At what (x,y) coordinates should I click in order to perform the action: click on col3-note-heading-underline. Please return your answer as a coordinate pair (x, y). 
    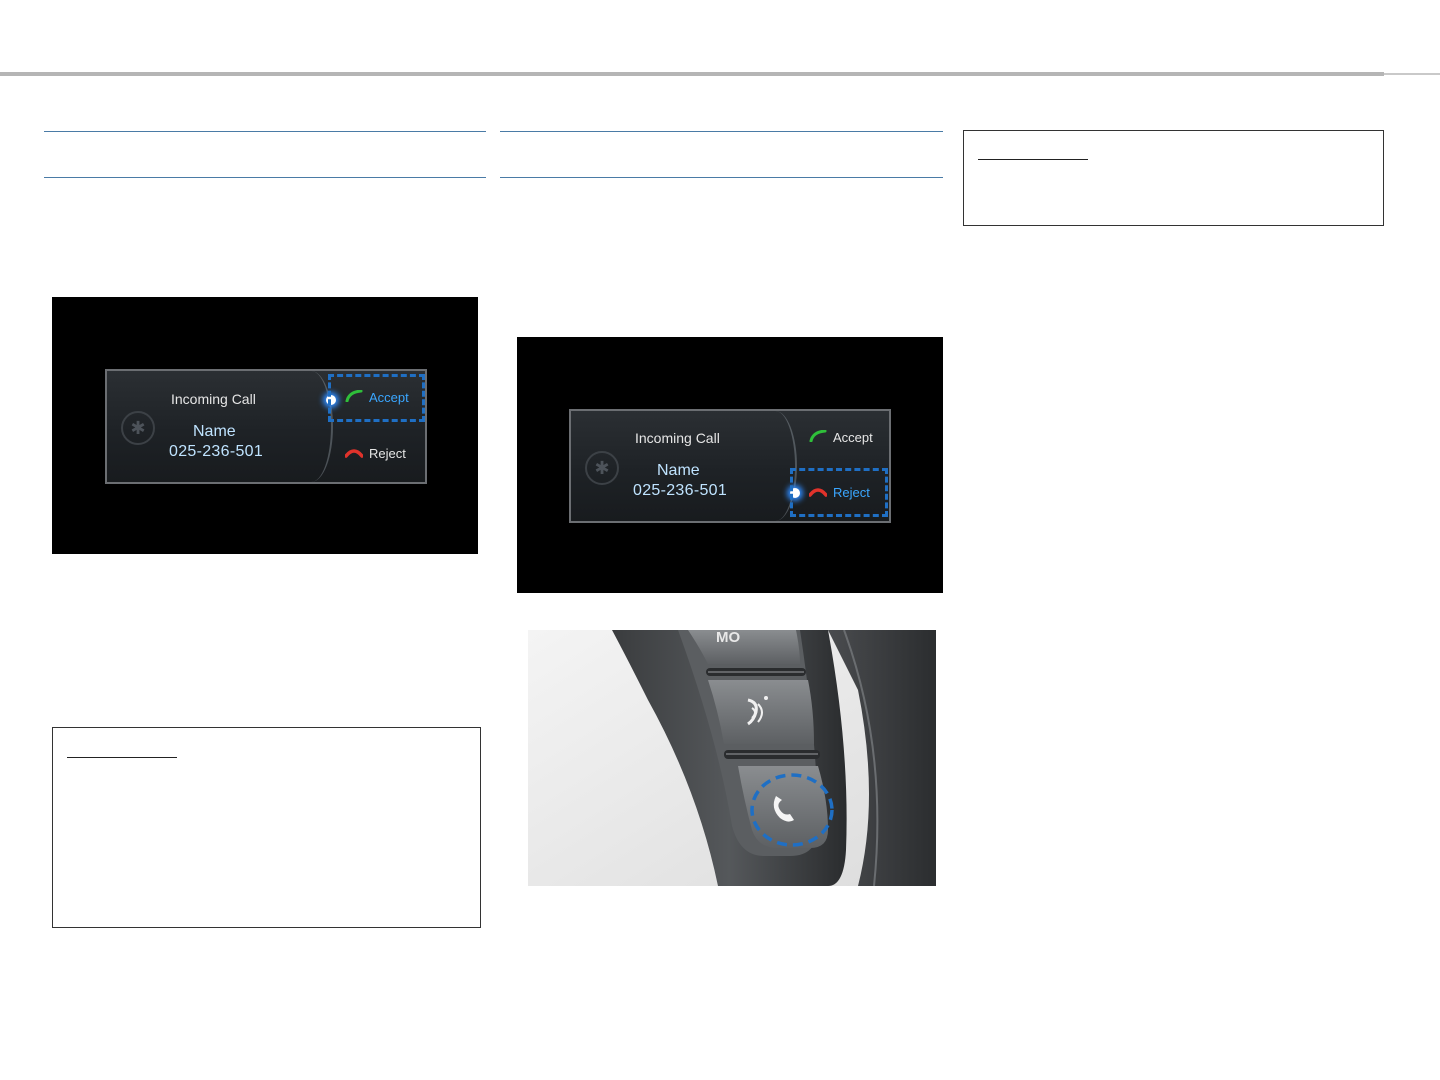
    Looking at the image, I should click on (1033, 159).